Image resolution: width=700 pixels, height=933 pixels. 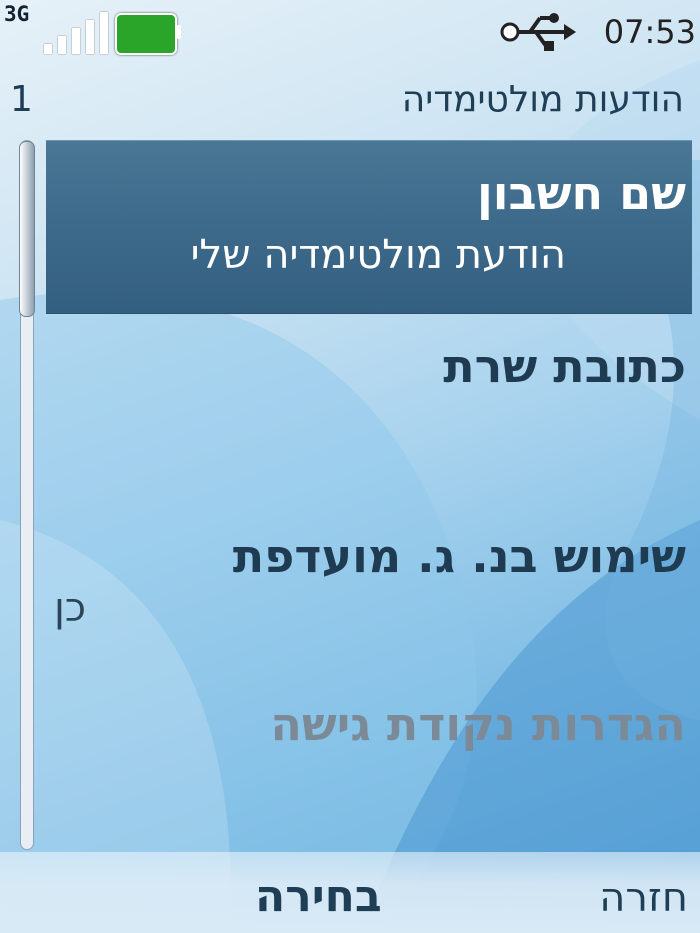 I want to click on battery-fill, so click(x=146, y=34).